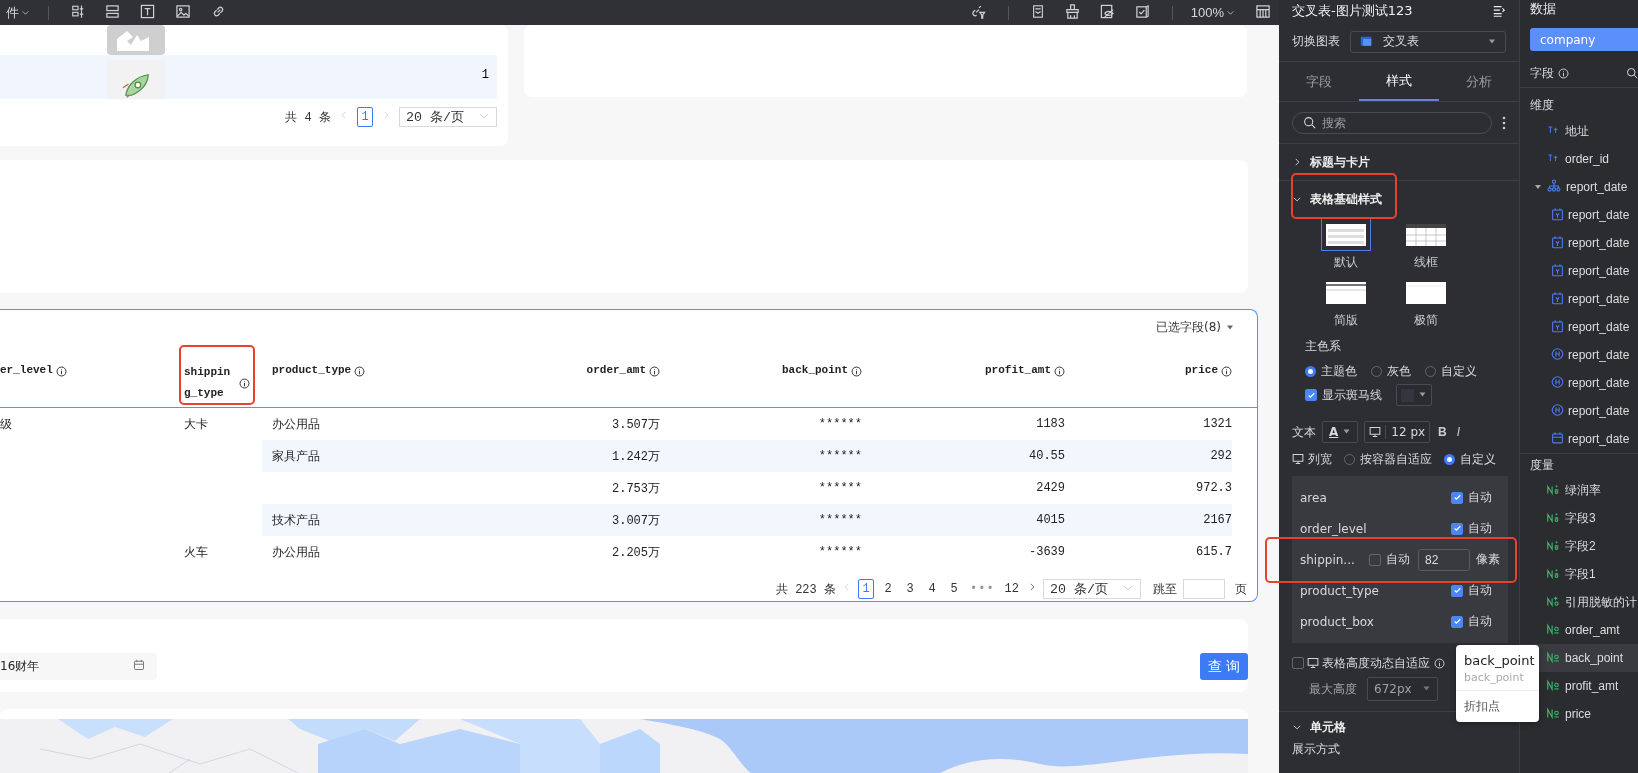 This screenshot has height=773, width=1638. I want to click on radio-option: 按容器自适应, so click(1388, 459).